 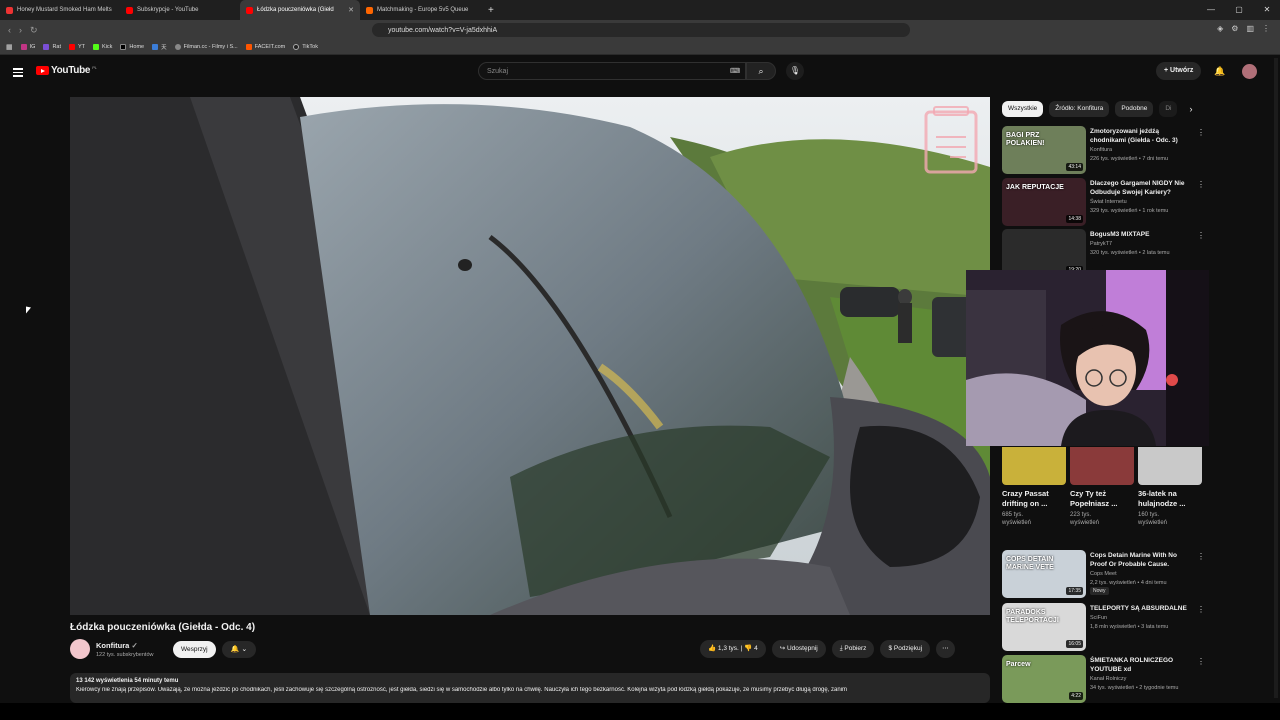 What do you see at coordinates (66, 70) in the screenshot?
I see `youtube-logo: YouTube PL` at bounding box center [66, 70].